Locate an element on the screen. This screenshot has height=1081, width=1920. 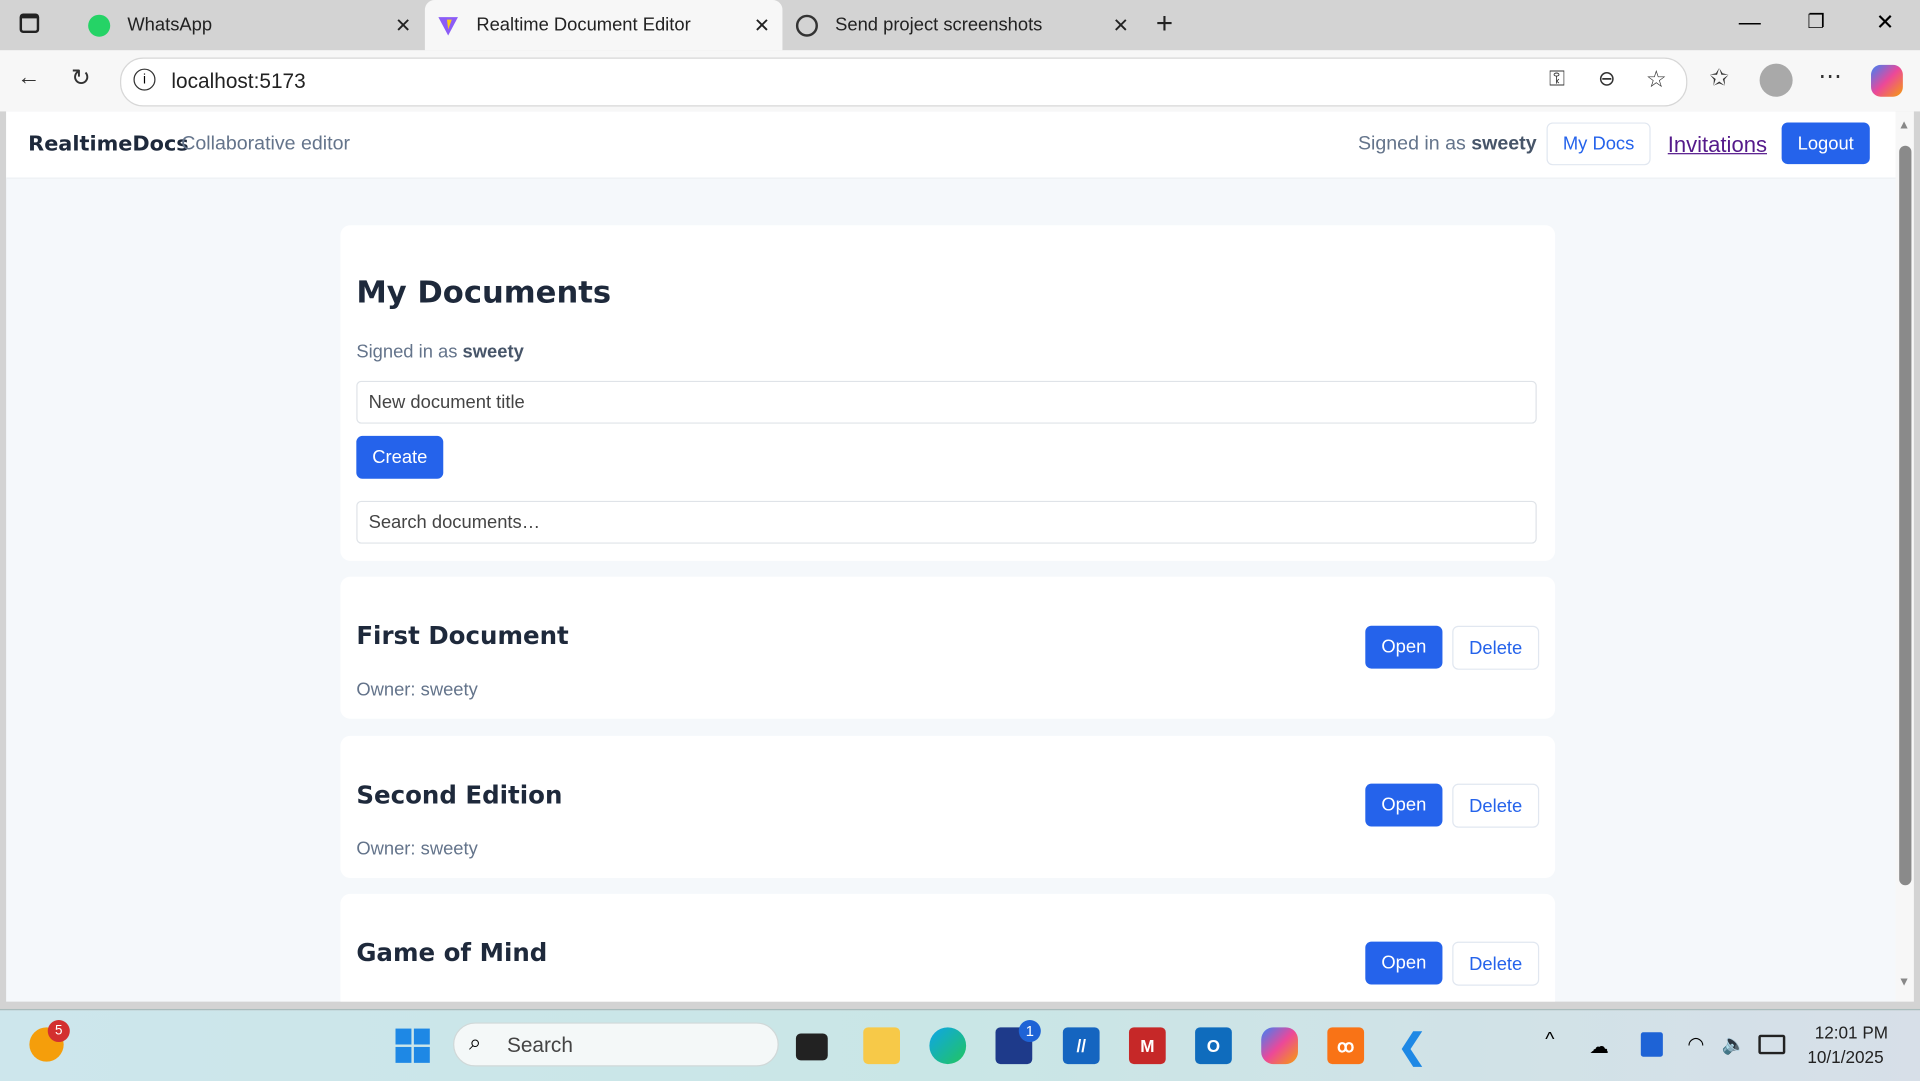
copilot-app-icon is located at coordinates (1279, 1046).